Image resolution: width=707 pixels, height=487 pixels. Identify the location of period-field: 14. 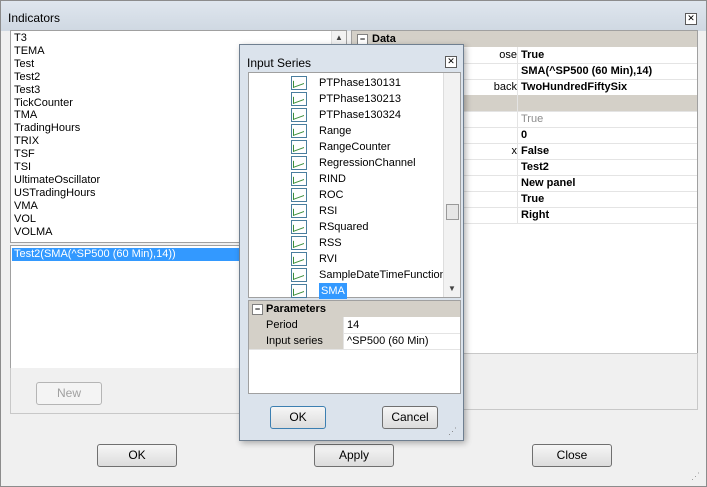
(401, 325).